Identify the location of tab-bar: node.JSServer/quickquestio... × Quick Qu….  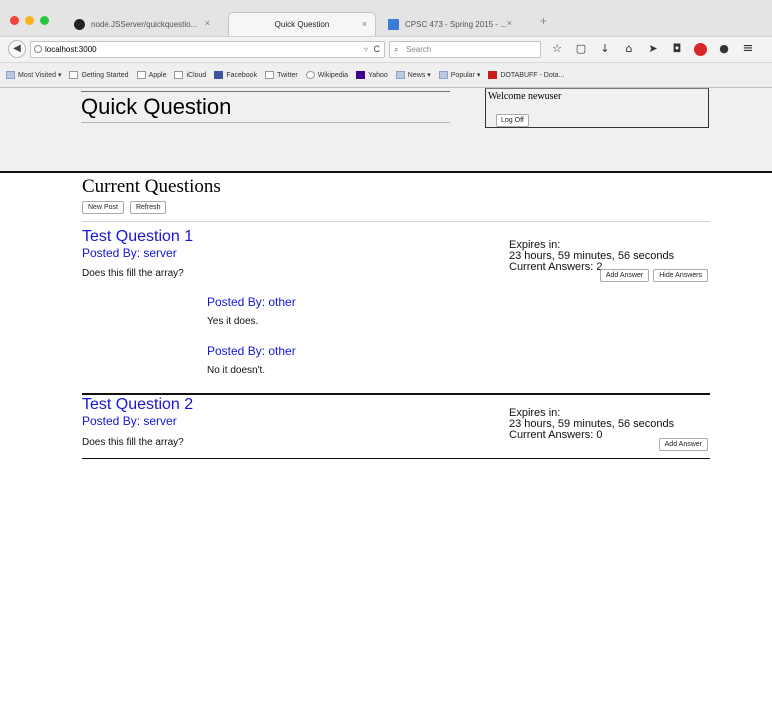
(386, 18).